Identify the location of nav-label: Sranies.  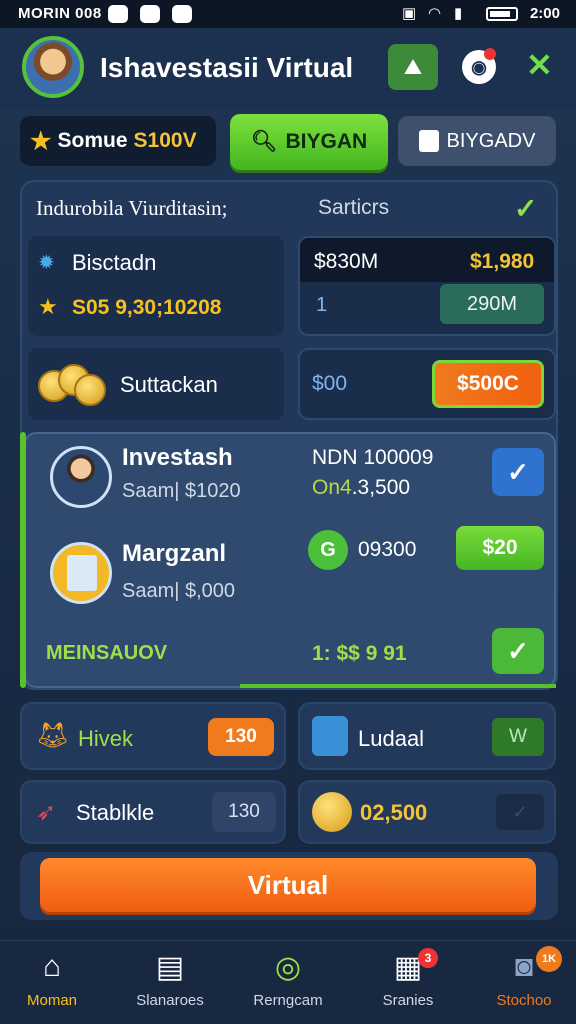
(408, 1000).